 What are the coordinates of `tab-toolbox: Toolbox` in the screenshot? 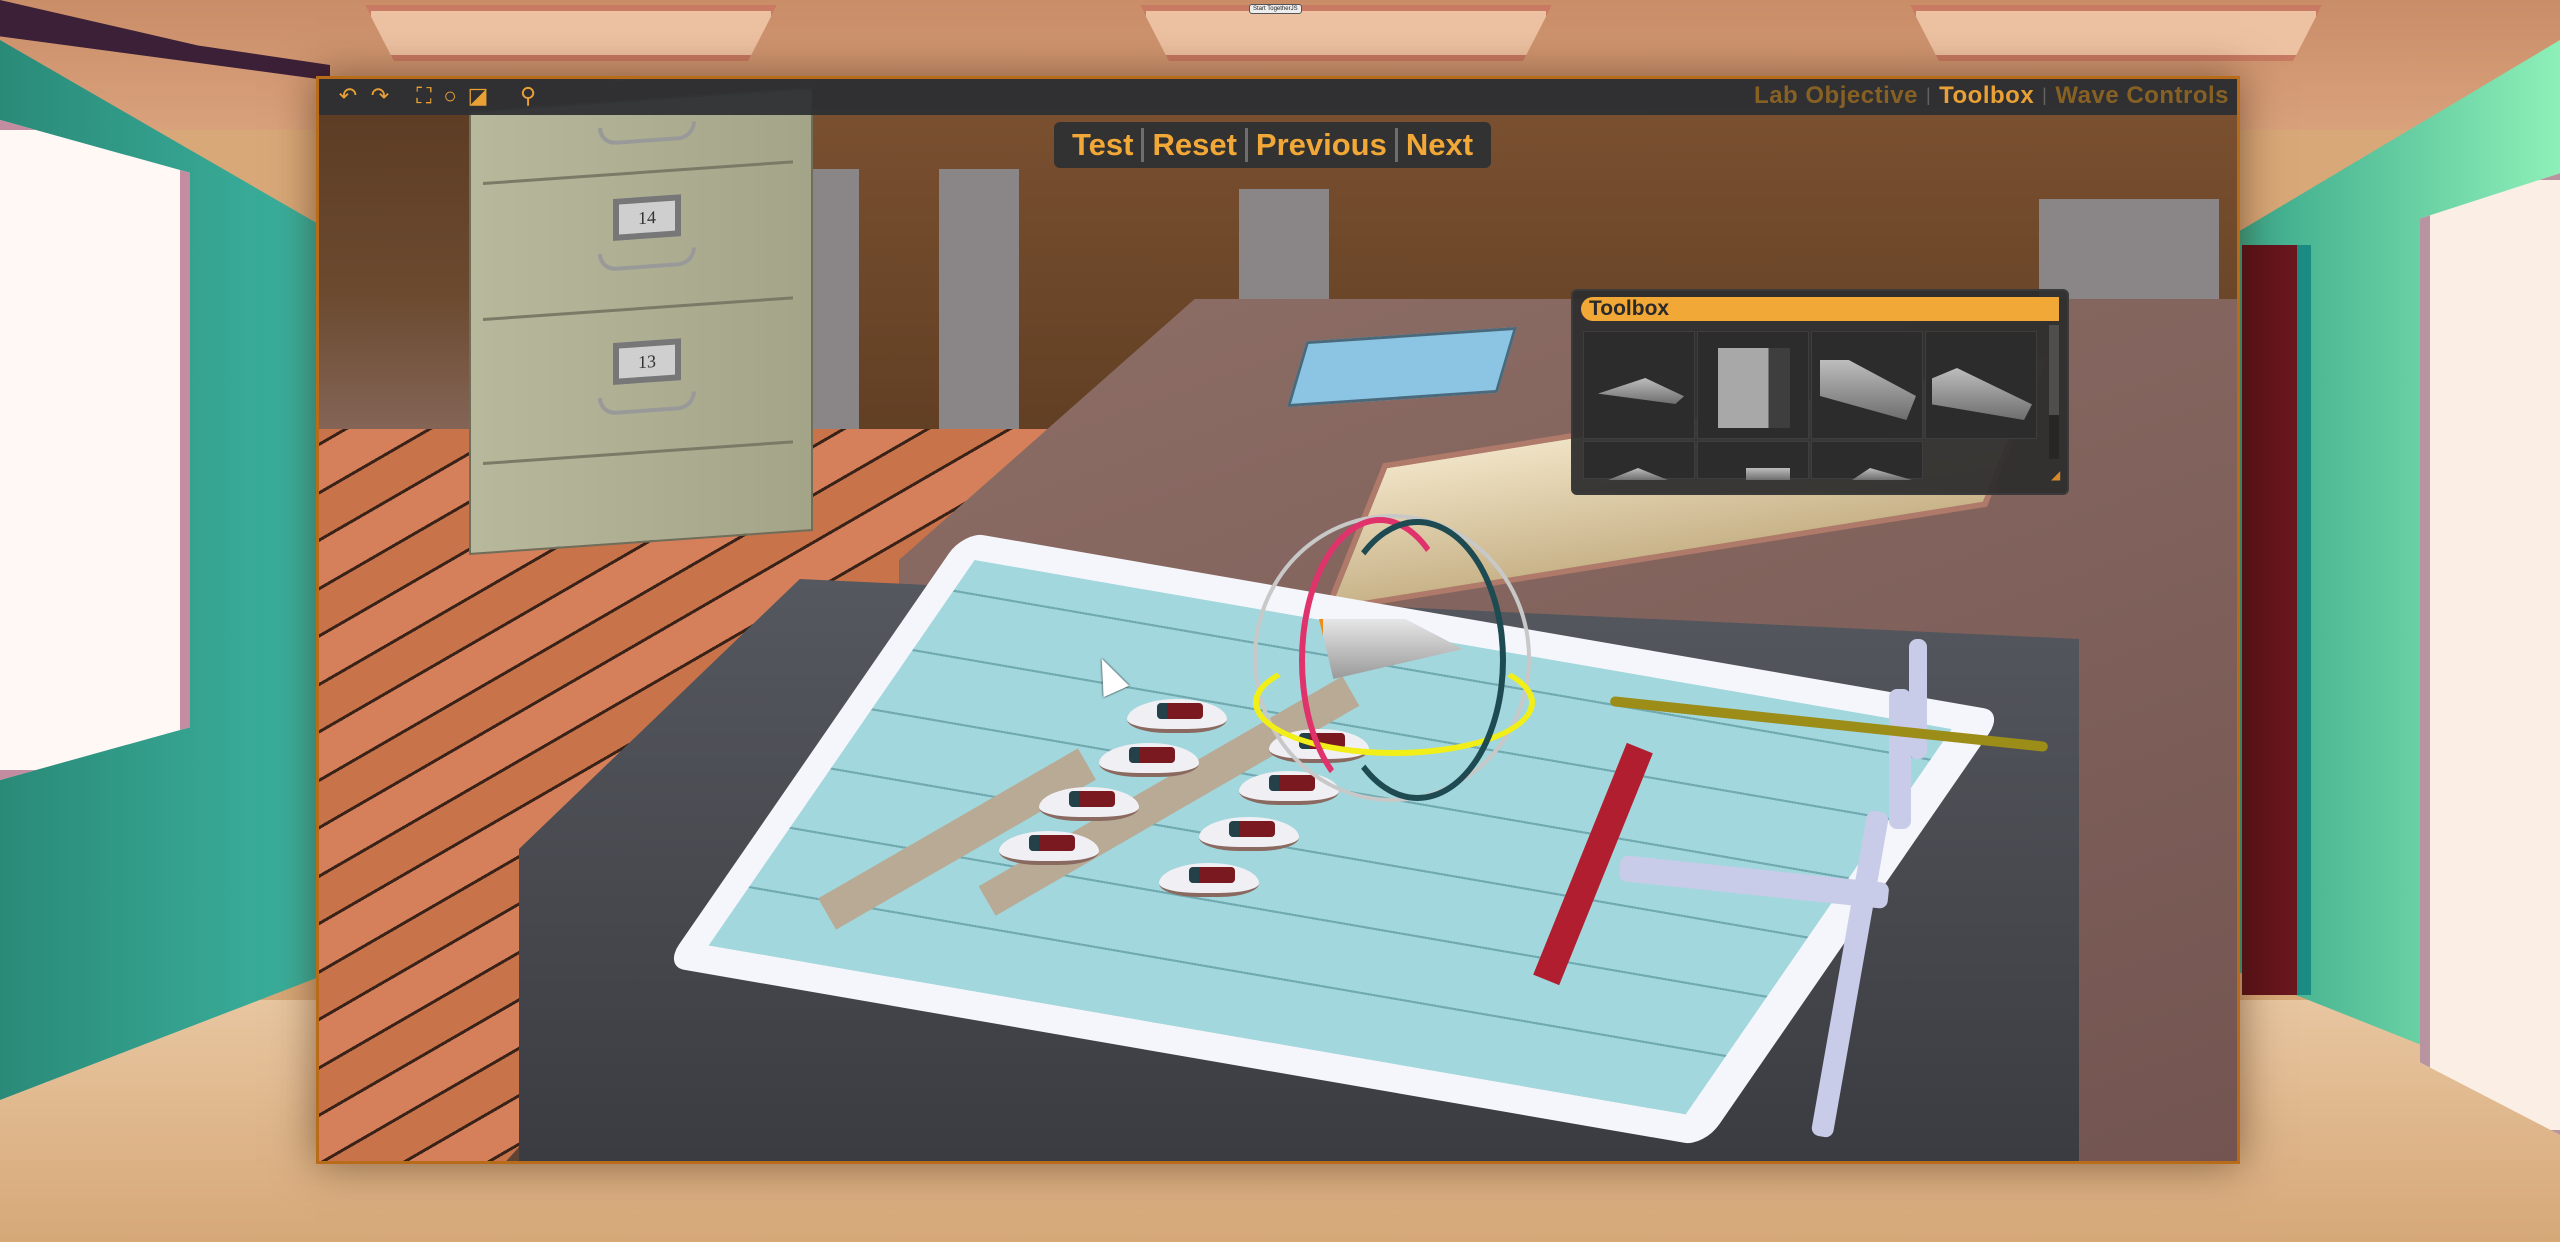 It's located at (1986, 95).